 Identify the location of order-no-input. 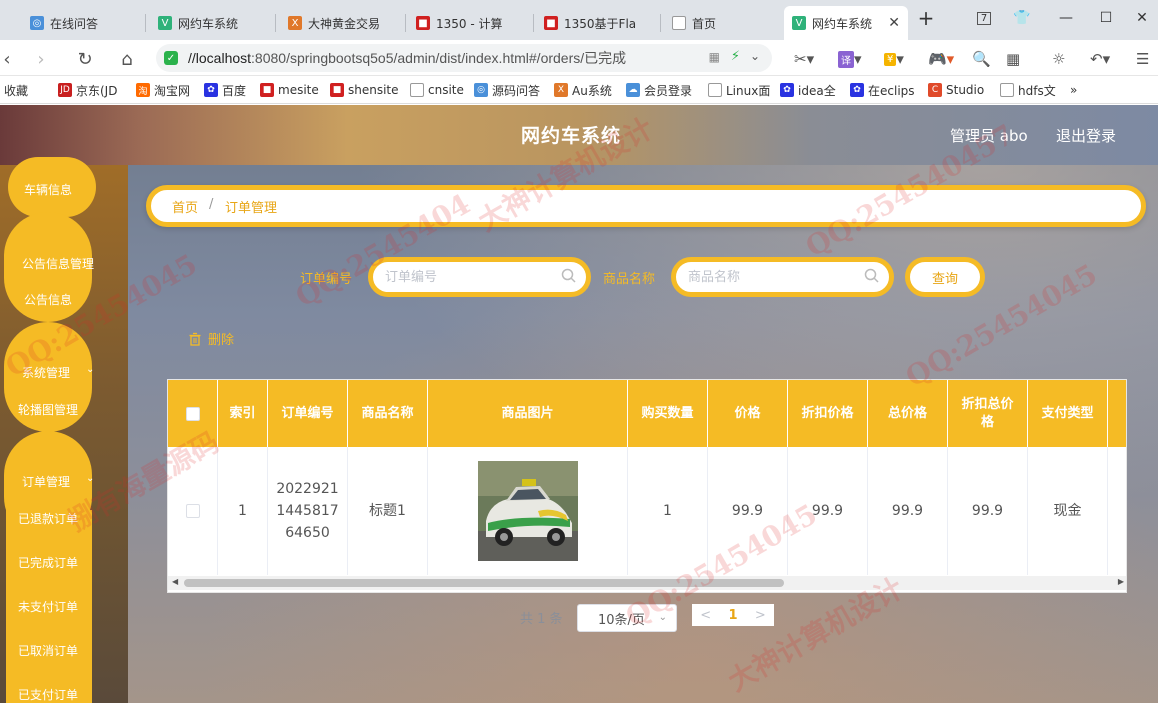
(470, 277).